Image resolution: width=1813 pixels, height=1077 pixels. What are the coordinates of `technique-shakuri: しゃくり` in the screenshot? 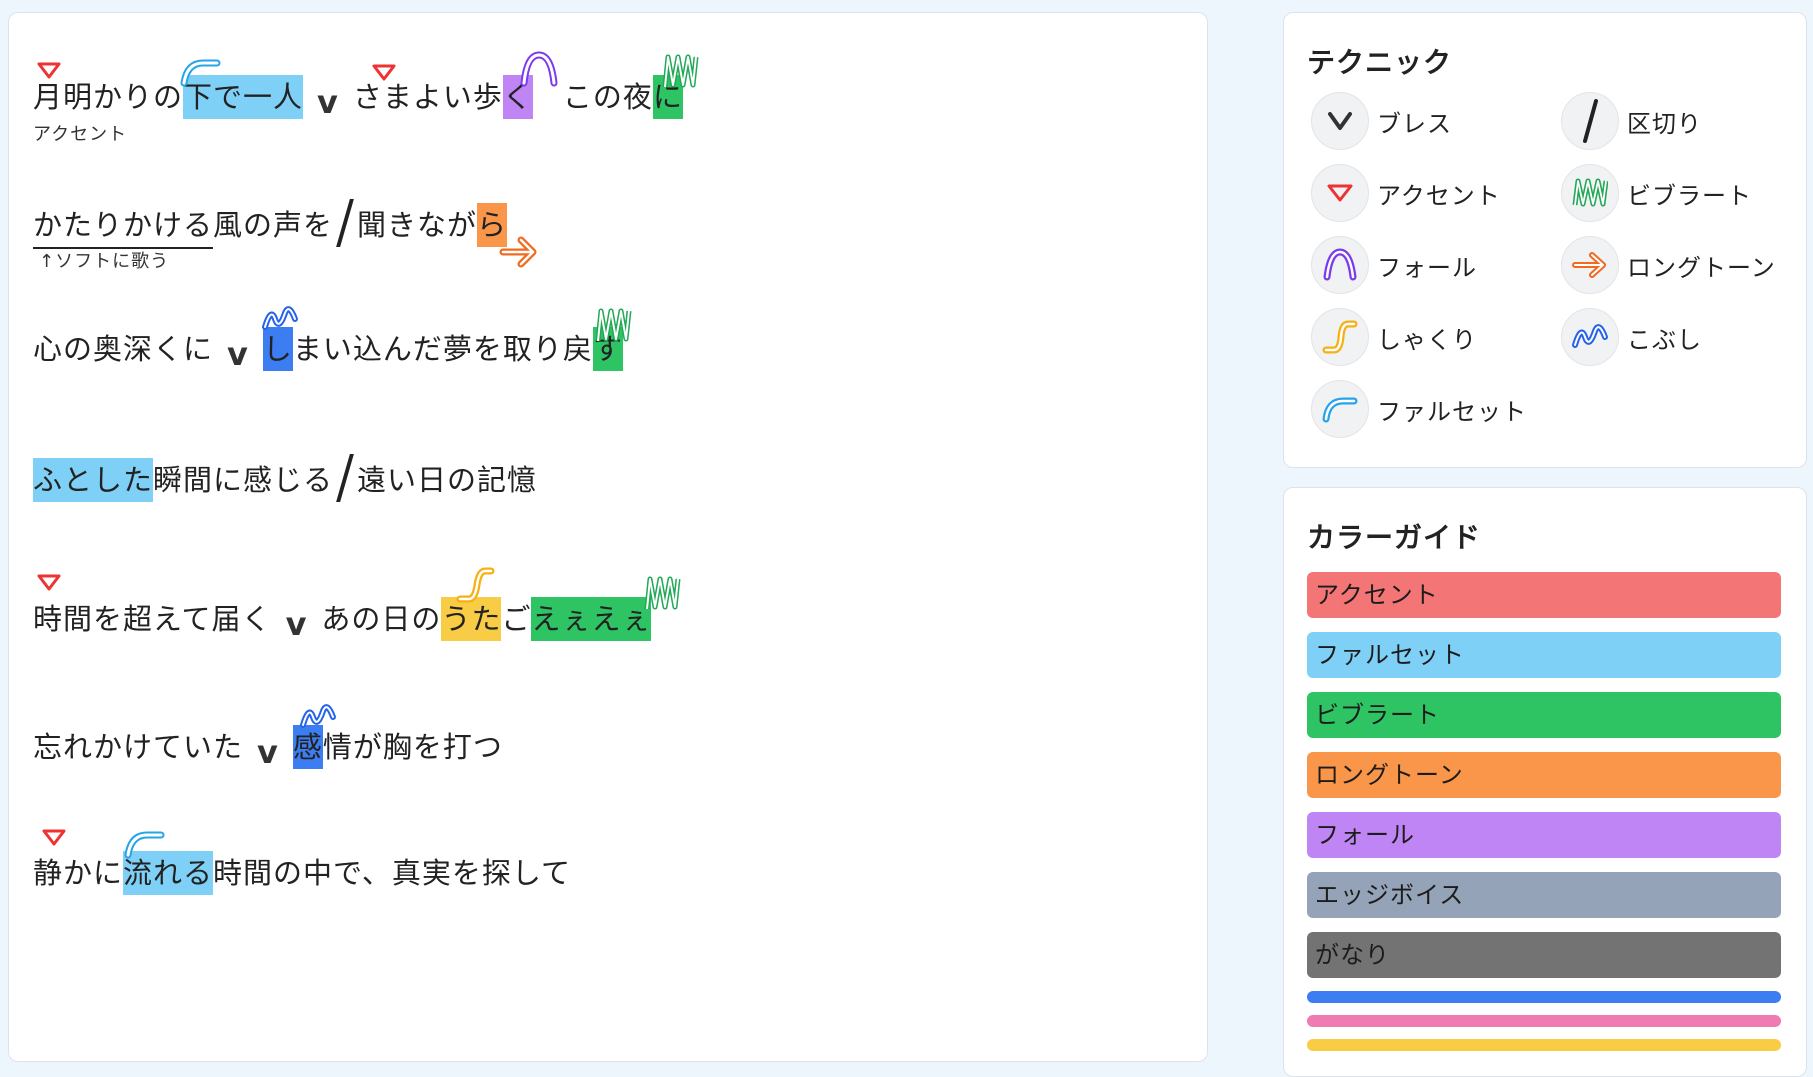 It's located at (1426, 338).